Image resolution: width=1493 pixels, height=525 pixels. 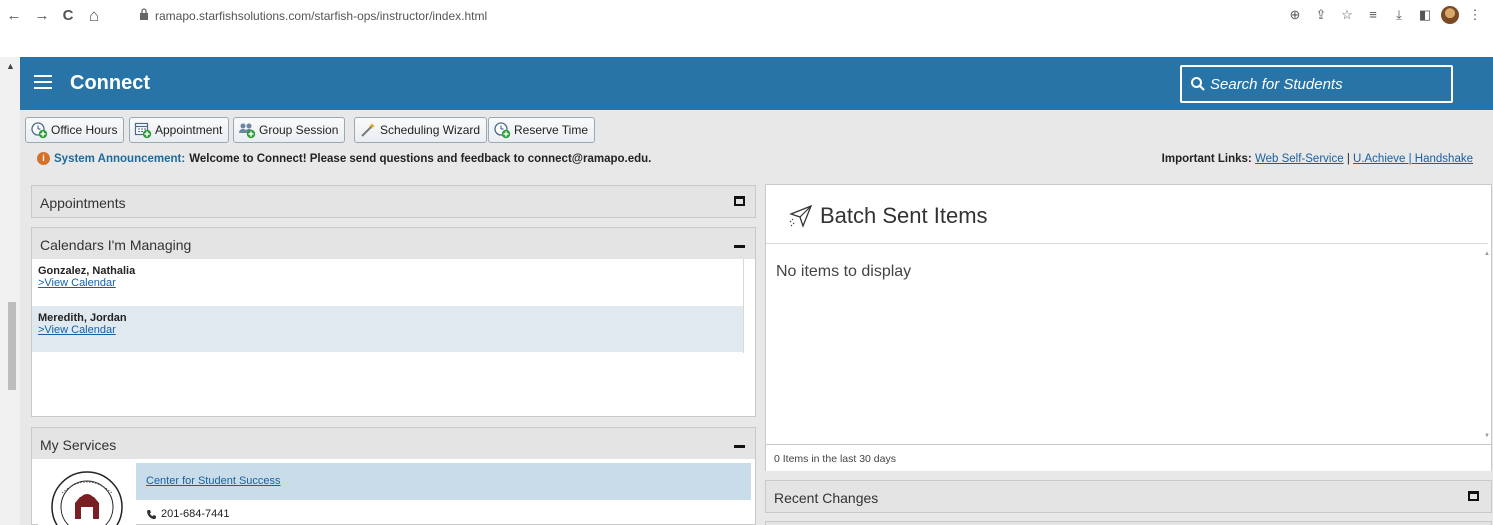 I want to click on wand-icon, so click(x=368, y=130).